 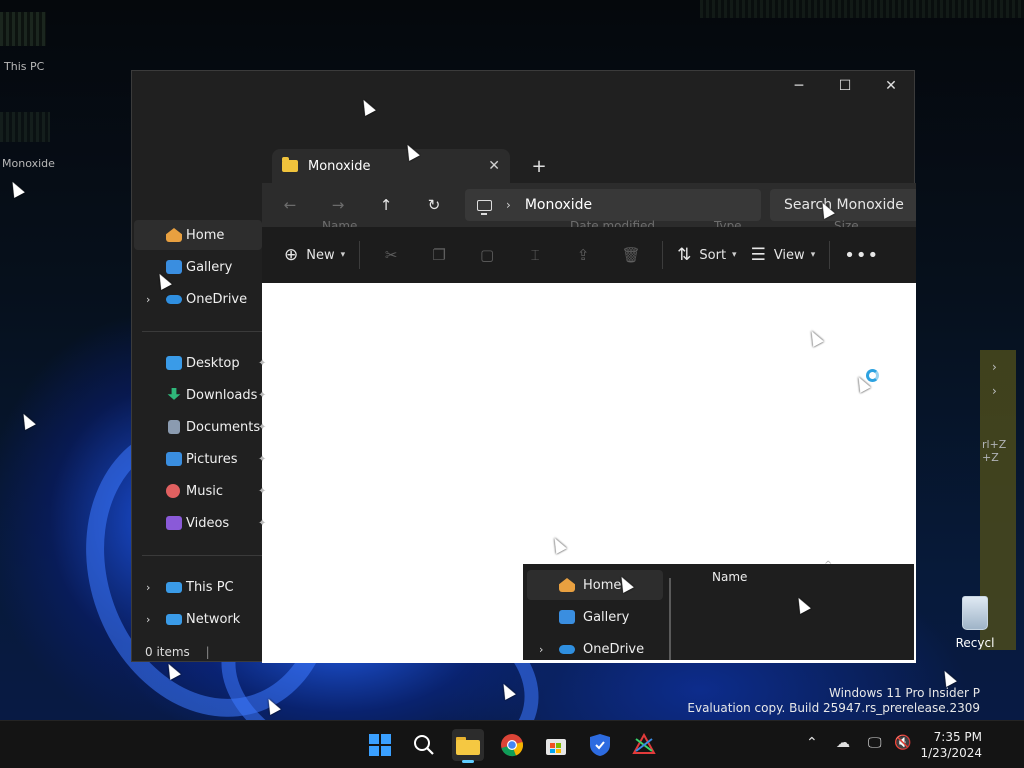 I want to click on more-options-button: •••, so click(x=861, y=255).